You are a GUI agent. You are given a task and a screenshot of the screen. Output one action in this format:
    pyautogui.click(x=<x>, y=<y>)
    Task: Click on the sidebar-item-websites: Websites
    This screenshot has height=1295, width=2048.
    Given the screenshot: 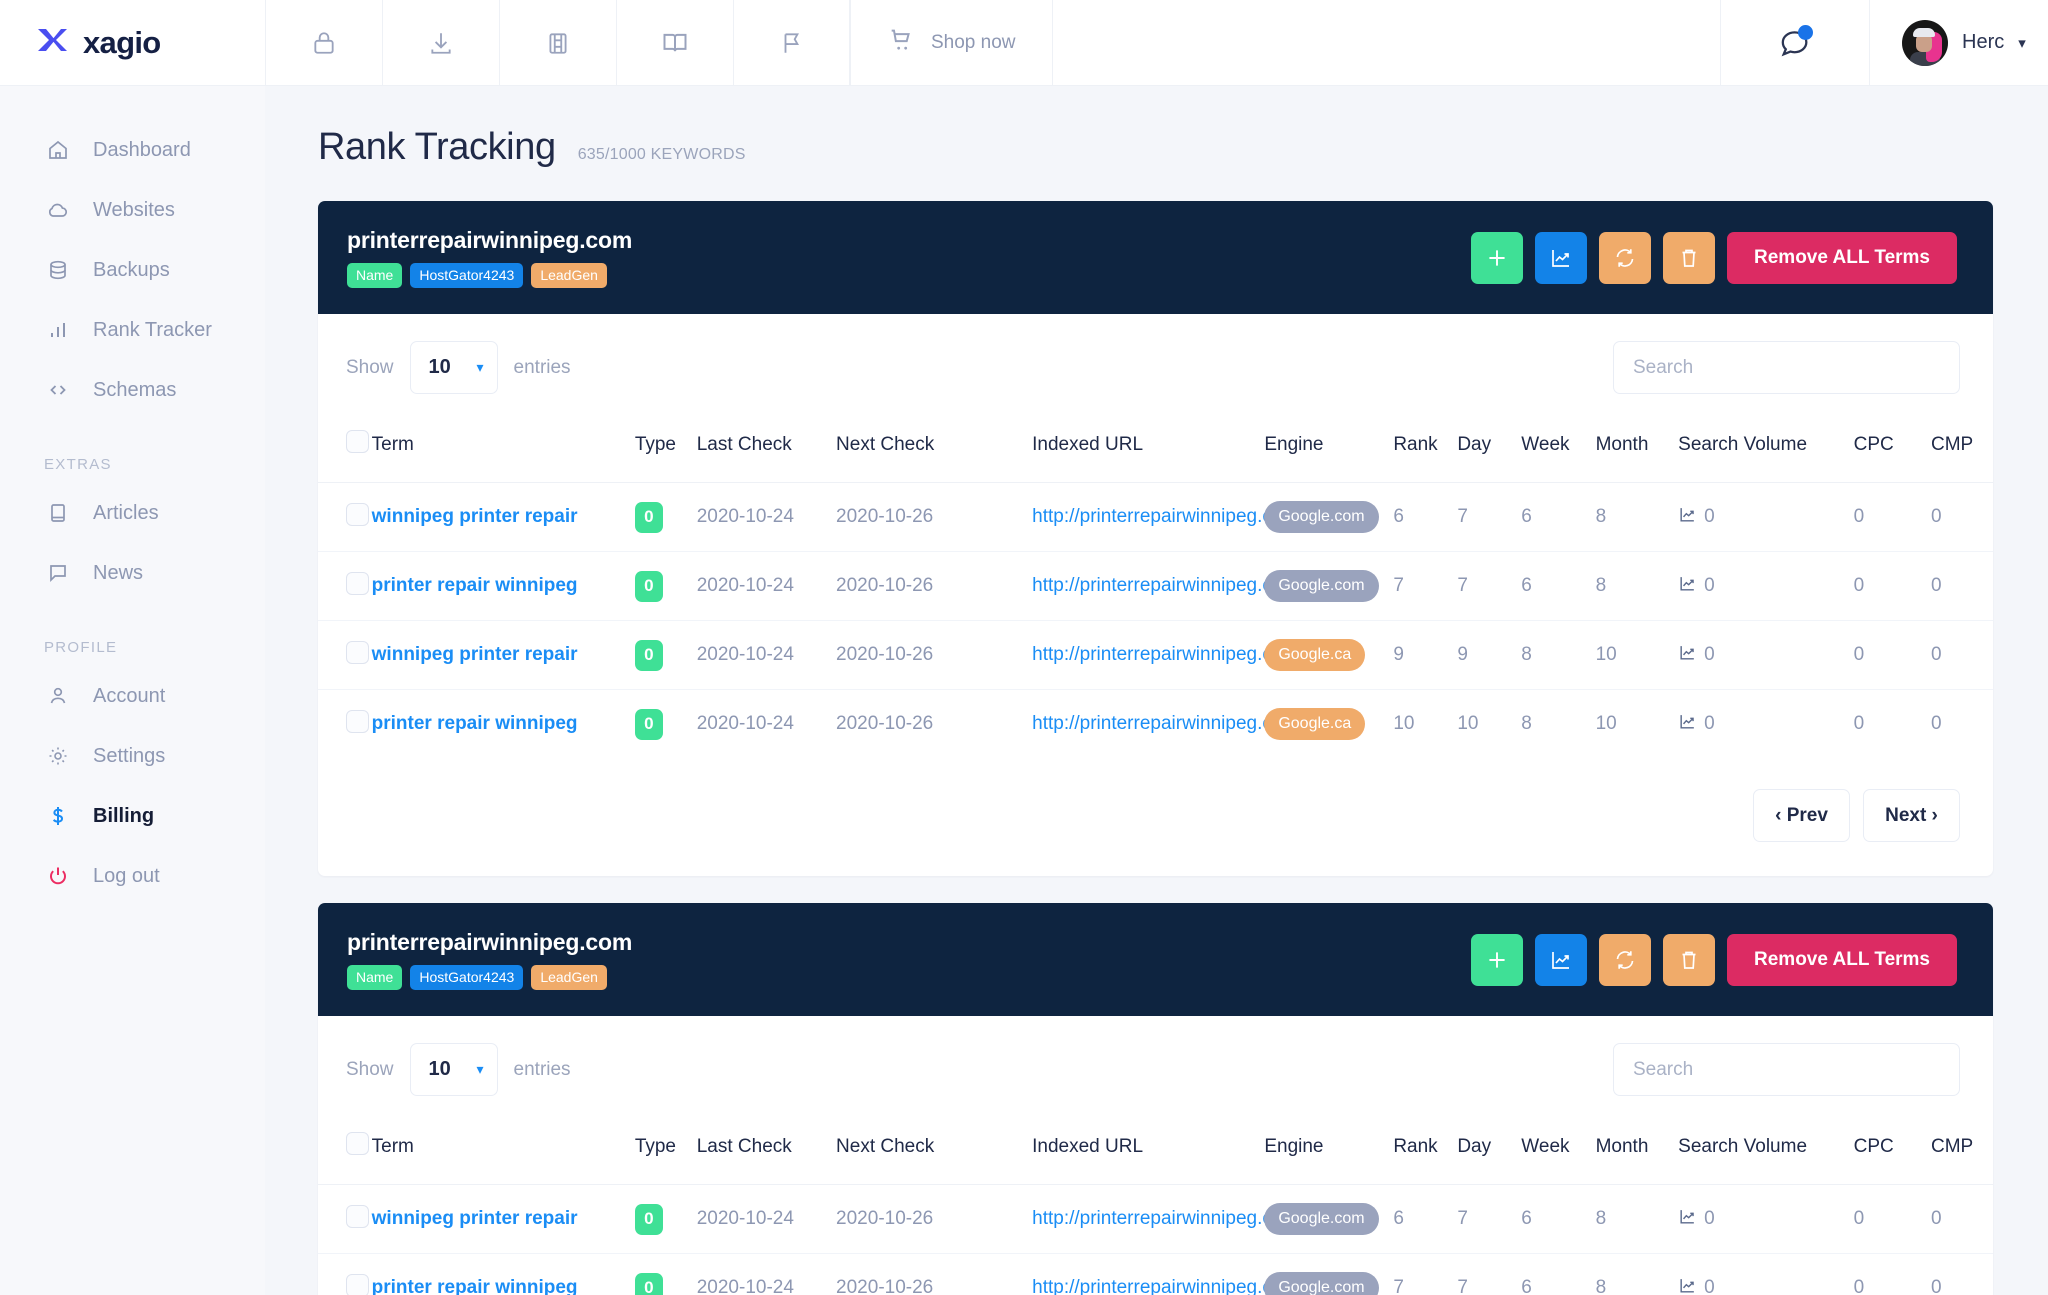 What is the action you would take?
    pyautogui.click(x=132, y=210)
    